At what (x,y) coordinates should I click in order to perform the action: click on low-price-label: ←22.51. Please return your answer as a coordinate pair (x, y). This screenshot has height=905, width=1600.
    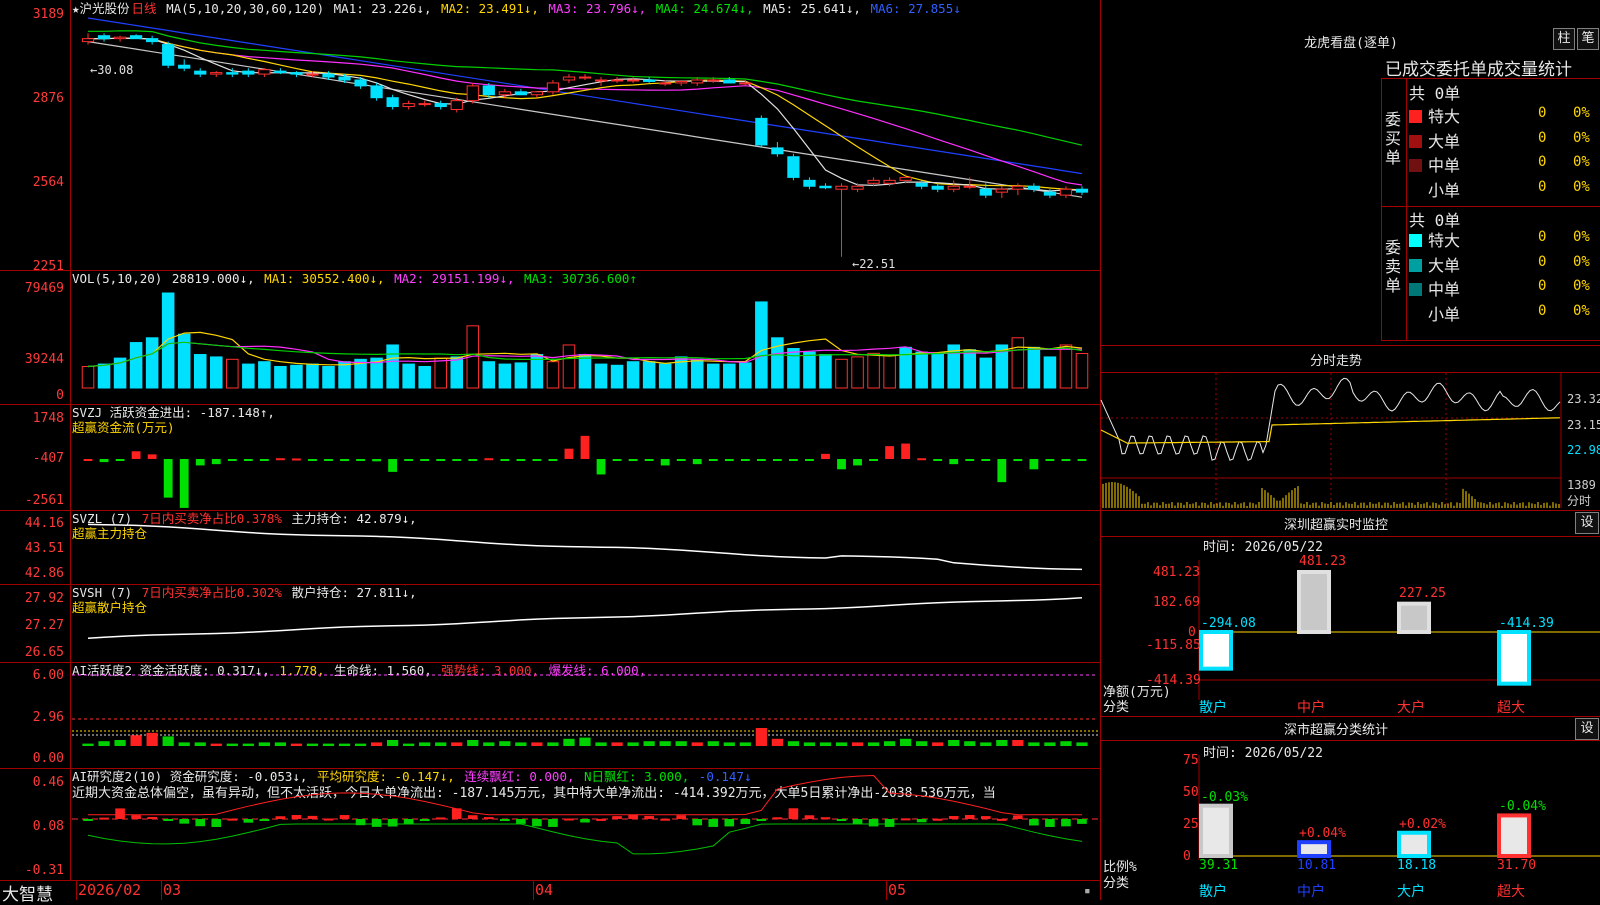
    Looking at the image, I should click on (873, 264).